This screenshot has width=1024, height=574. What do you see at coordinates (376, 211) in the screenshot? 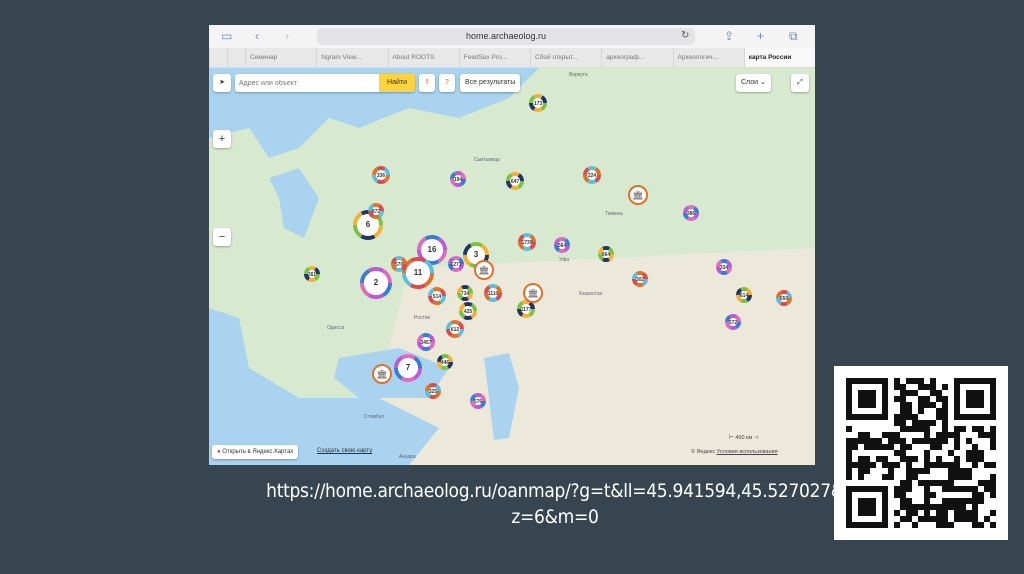
I see `cluster-marker: 872` at bounding box center [376, 211].